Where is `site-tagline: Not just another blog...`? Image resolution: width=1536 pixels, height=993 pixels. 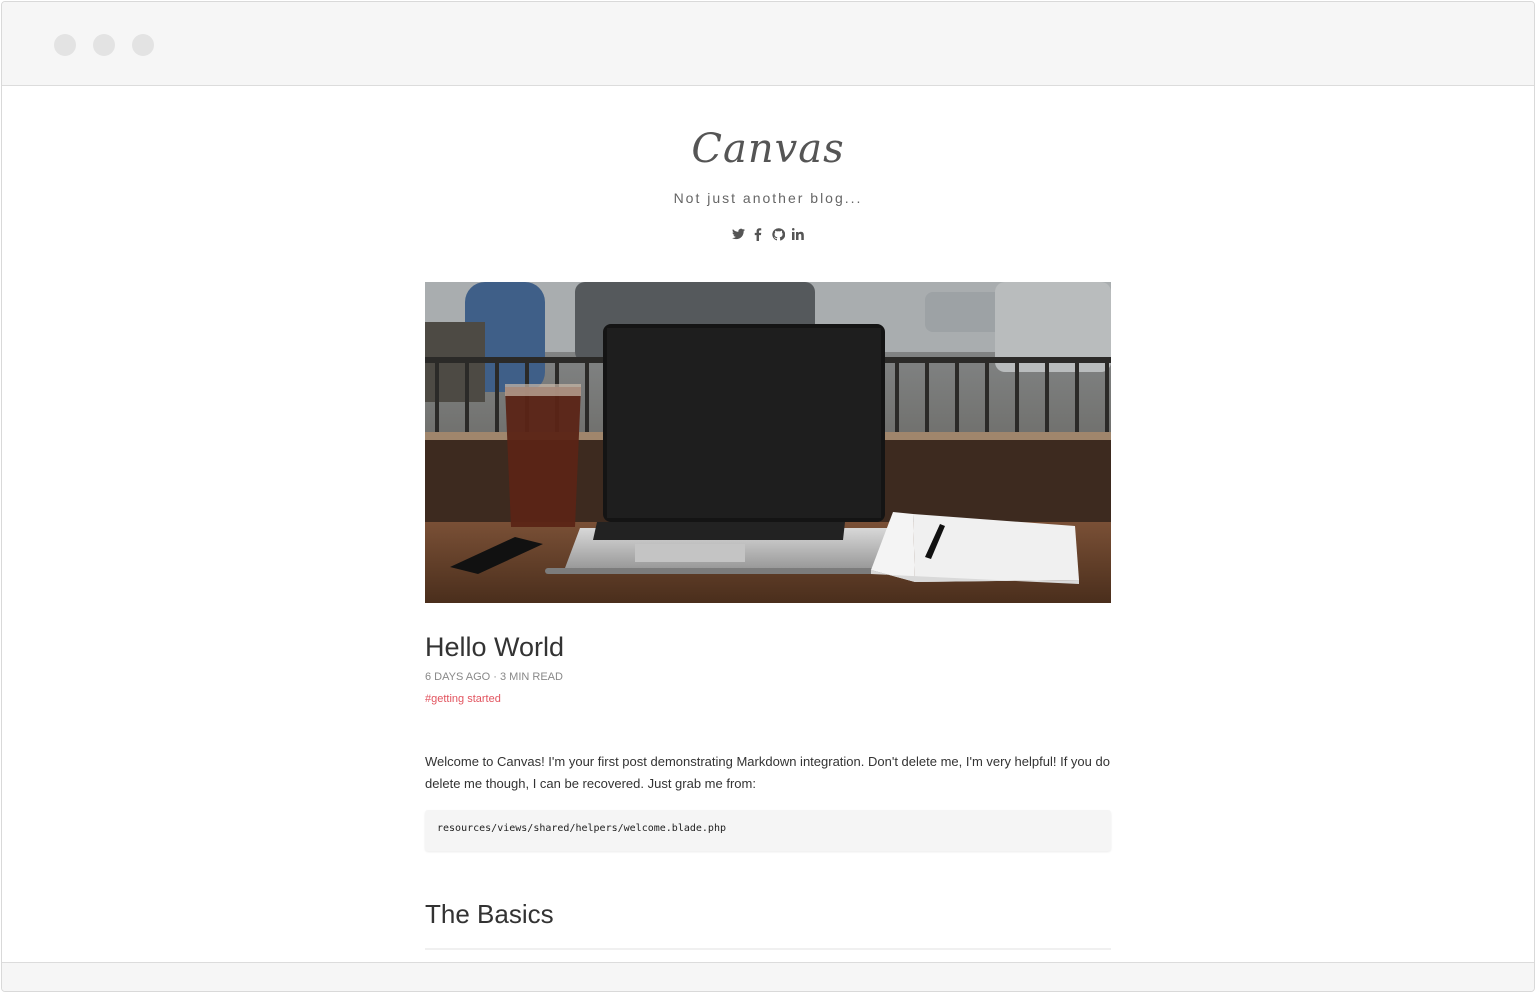 site-tagline: Not just another blog... is located at coordinates (768, 198).